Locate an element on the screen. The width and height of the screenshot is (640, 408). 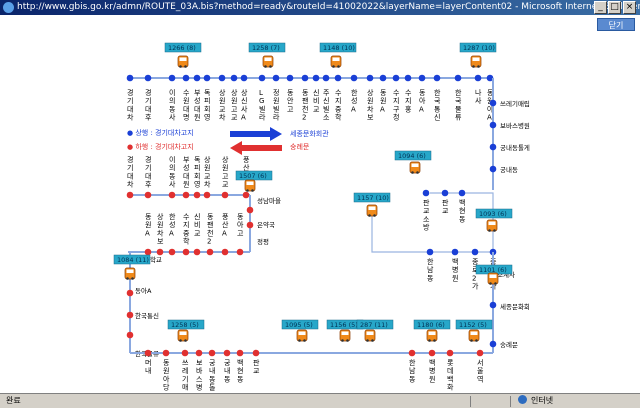
ie-logo-icon is located at coordinates (8, 7).